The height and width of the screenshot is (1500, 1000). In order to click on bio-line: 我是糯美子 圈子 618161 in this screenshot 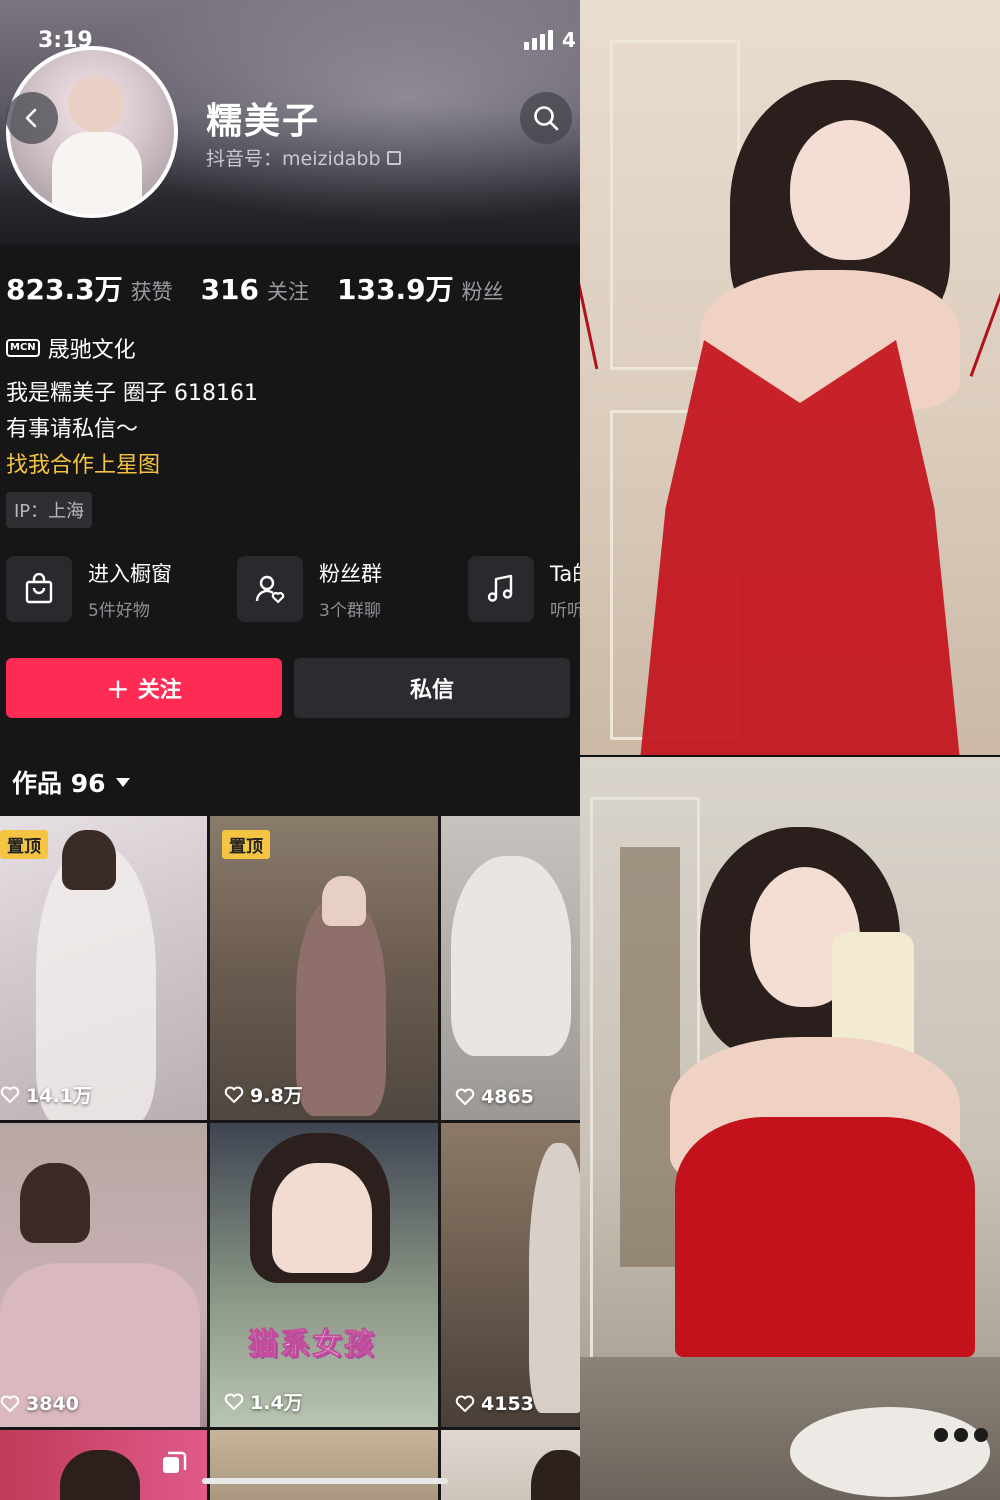, I will do `click(132, 393)`.